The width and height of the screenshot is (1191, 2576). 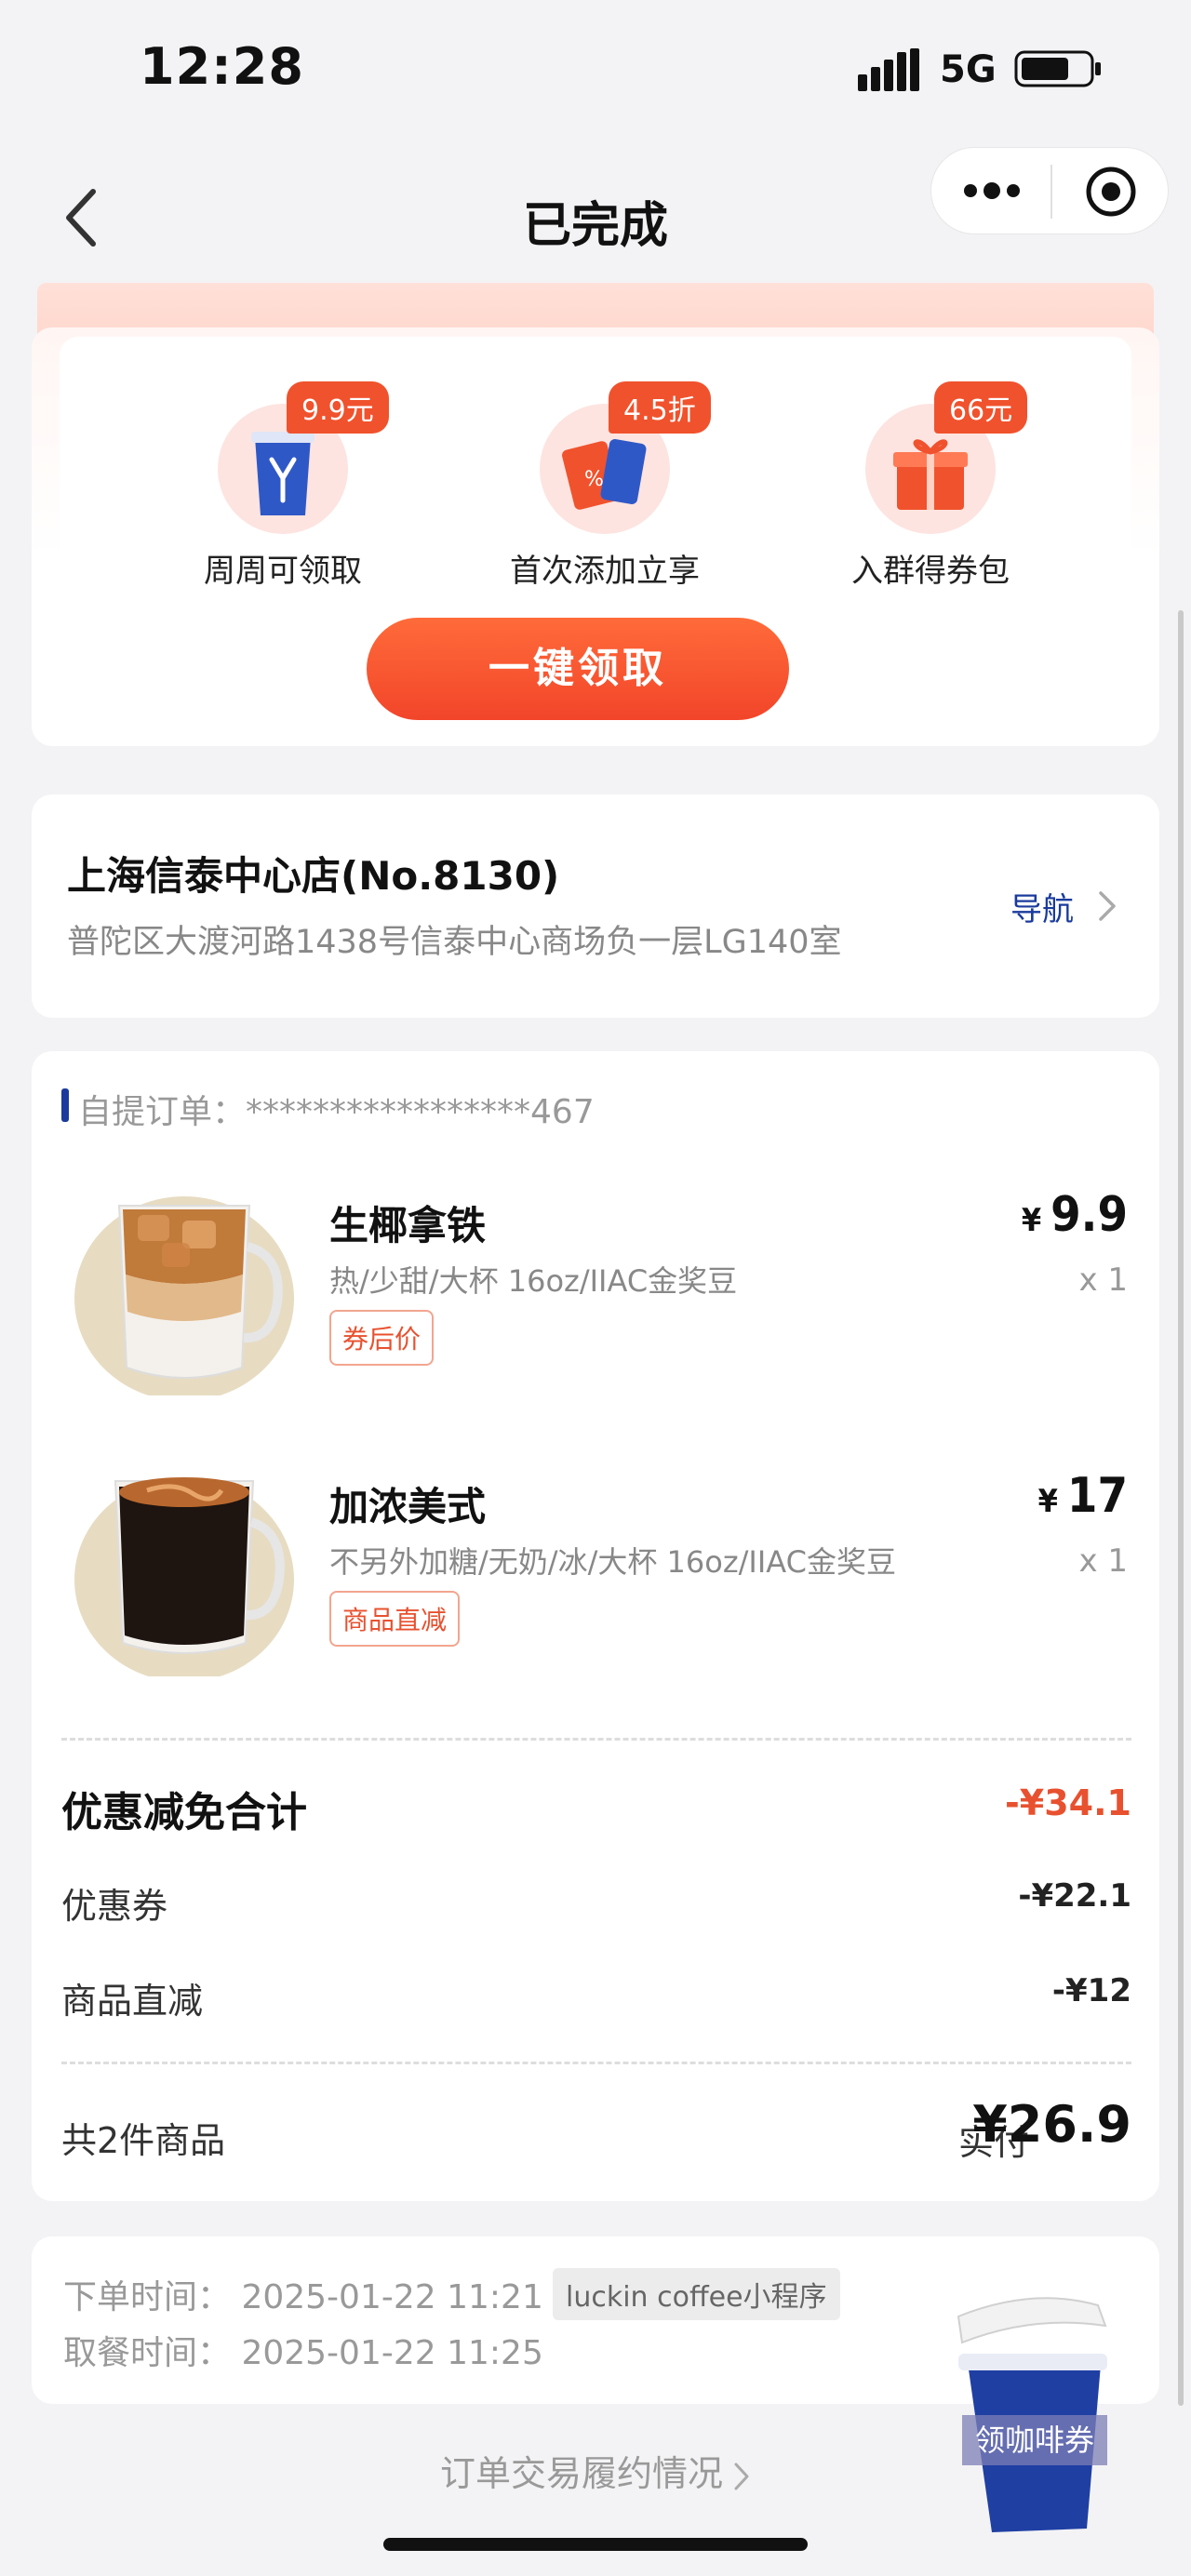 I want to click on mini-program-capsule, so click(x=1049, y=190).